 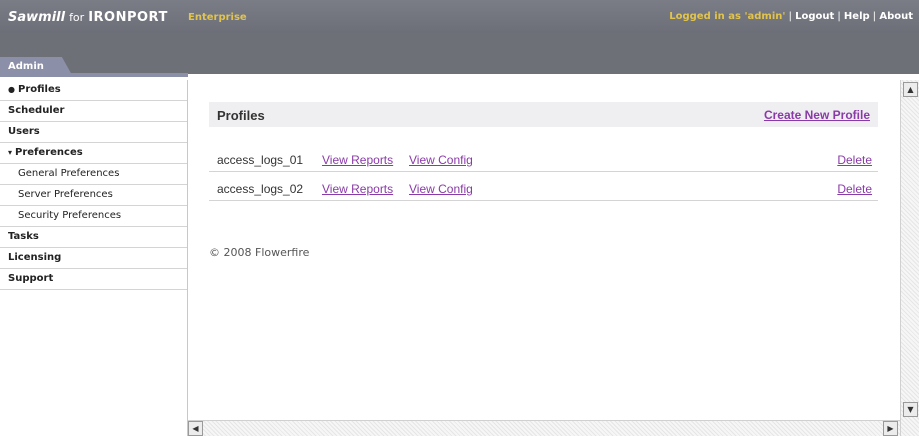 I want to click on sidebar-item-tasks: Tasks, so click(x=93, y=237).